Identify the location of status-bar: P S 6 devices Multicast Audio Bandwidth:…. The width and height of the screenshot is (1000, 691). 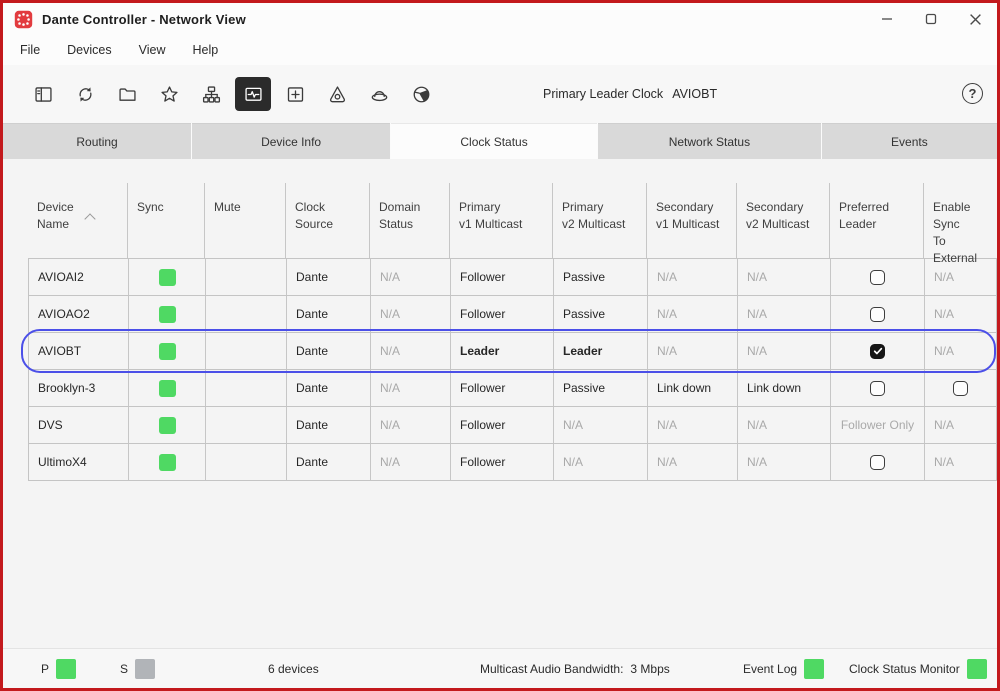
(500, 668).